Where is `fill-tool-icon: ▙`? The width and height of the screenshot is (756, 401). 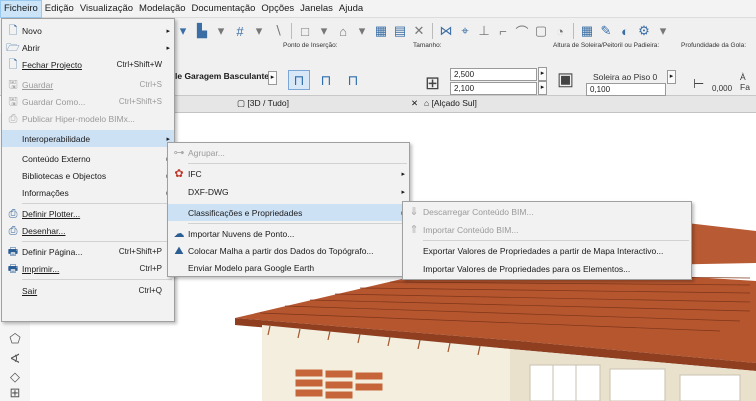
fill-tool-icon: ▙ is located at coordinates (202, 31).